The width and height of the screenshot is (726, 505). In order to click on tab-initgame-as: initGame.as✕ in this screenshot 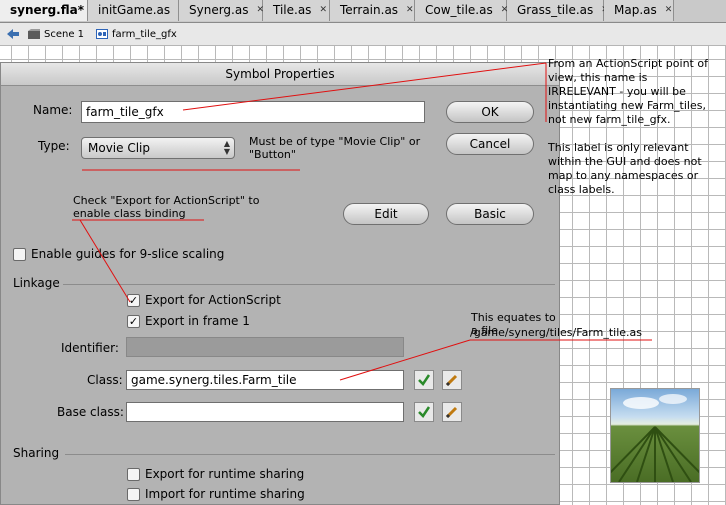, I will do `click(137, 10)`.